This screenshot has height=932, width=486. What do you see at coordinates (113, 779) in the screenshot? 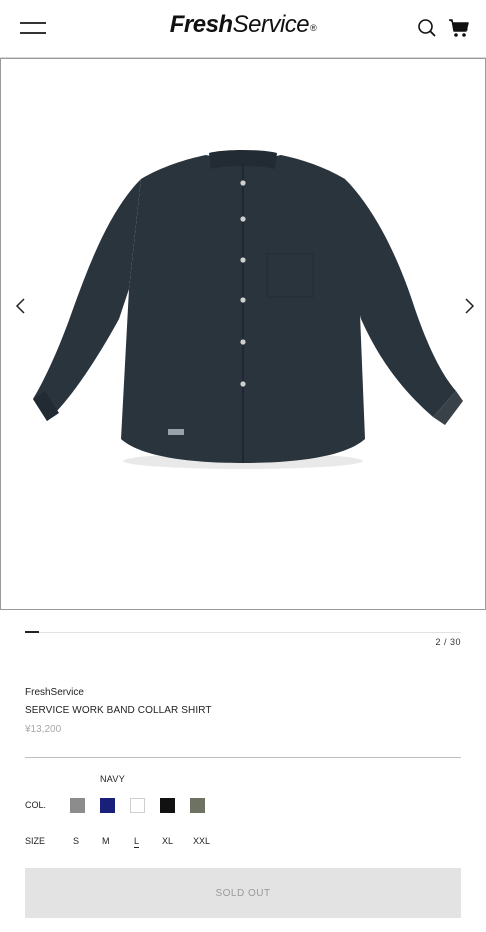
I see `selected-color-name: NAVY` at bounding box center [113, 779].